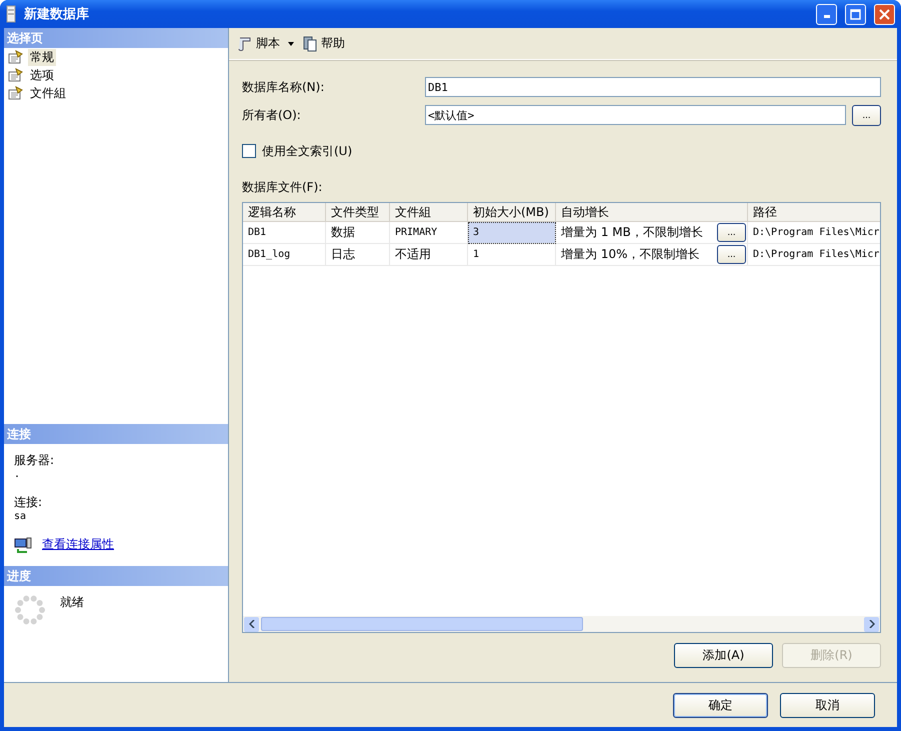 The height and width of the screenshot is (731, 901). What do you see at coordinates (653, 87) in the screenshot?
I see `name-field: DB1` at bounding box center [653, 87].